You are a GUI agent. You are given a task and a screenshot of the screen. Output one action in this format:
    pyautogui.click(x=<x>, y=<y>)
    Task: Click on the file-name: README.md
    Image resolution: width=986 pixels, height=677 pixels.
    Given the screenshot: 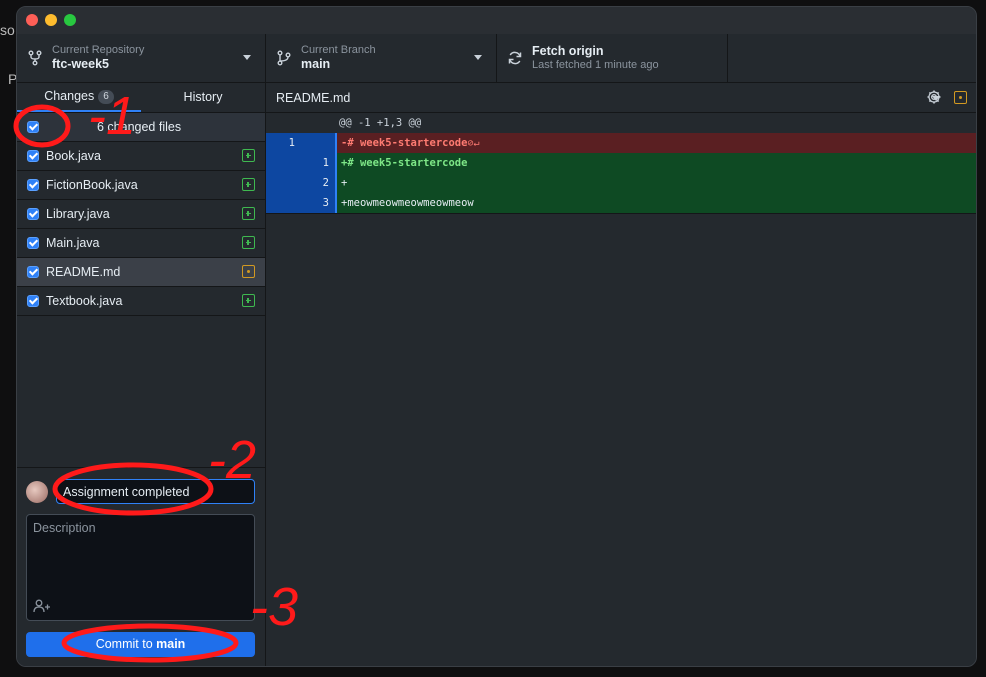 What is the action you would take?
    pyautogui.click(x=83, y=272)
    